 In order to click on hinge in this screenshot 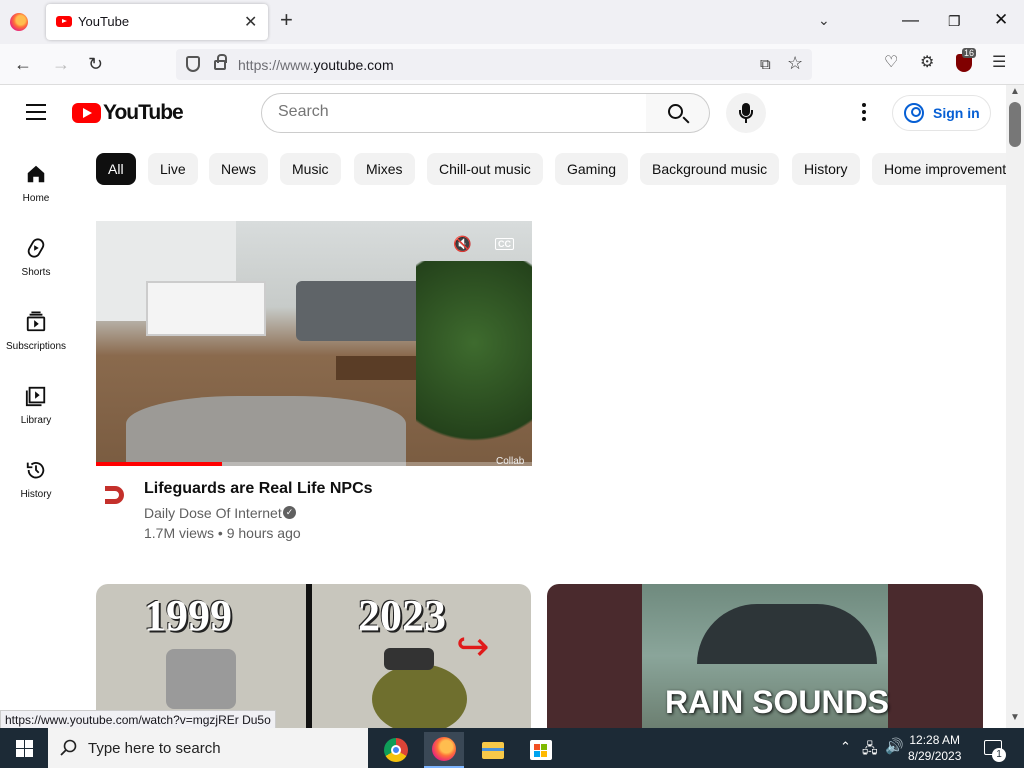, I will do `click(409, 659)`.